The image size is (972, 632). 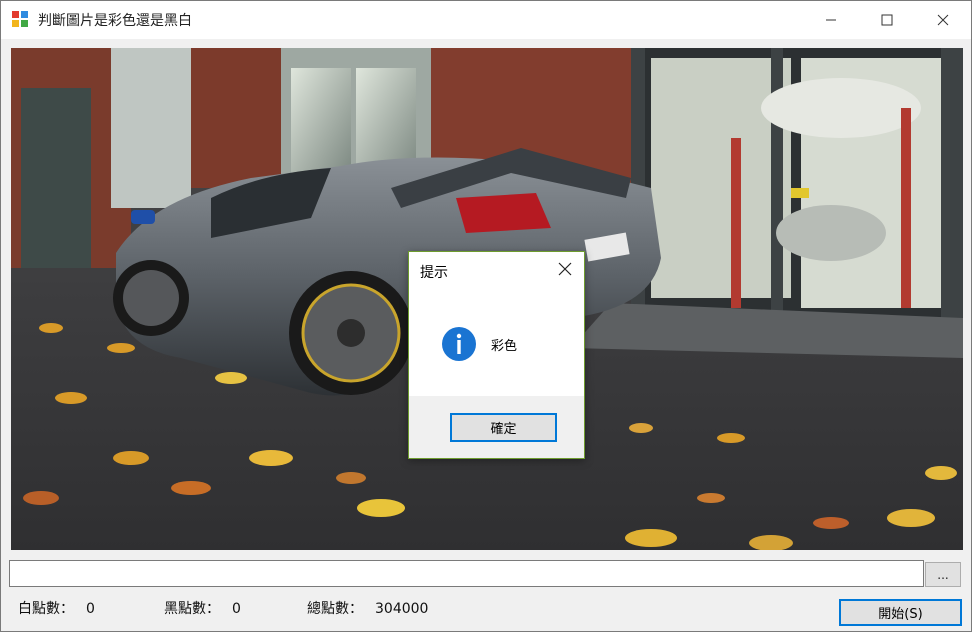 What do you see at coordinates (466, 573) in the screenshot?
I see `file-path-input` at bounding box center [466, 573].